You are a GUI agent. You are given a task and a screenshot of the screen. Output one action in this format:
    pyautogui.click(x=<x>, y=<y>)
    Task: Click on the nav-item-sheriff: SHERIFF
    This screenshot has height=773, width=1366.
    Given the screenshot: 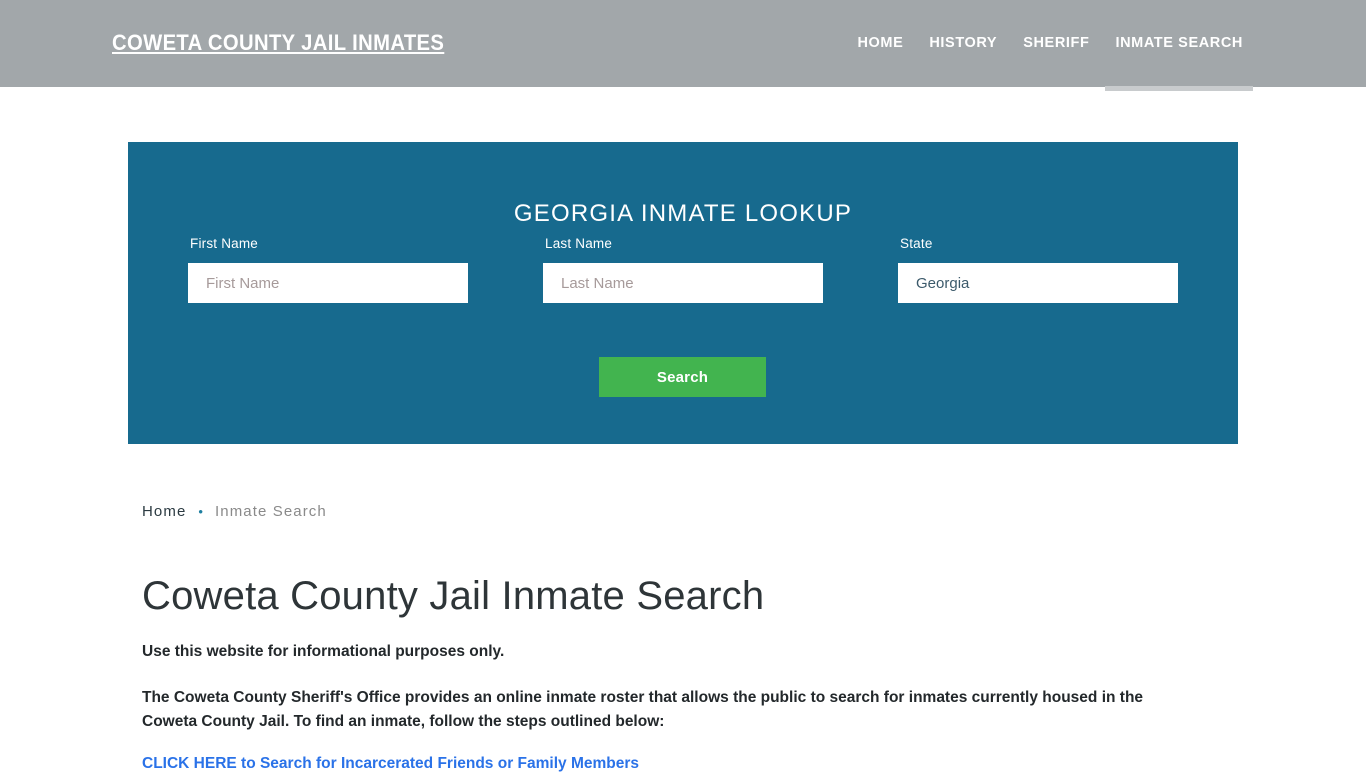 What is the action you would take?
    pyautogui.click(x=1056, y=43)
    